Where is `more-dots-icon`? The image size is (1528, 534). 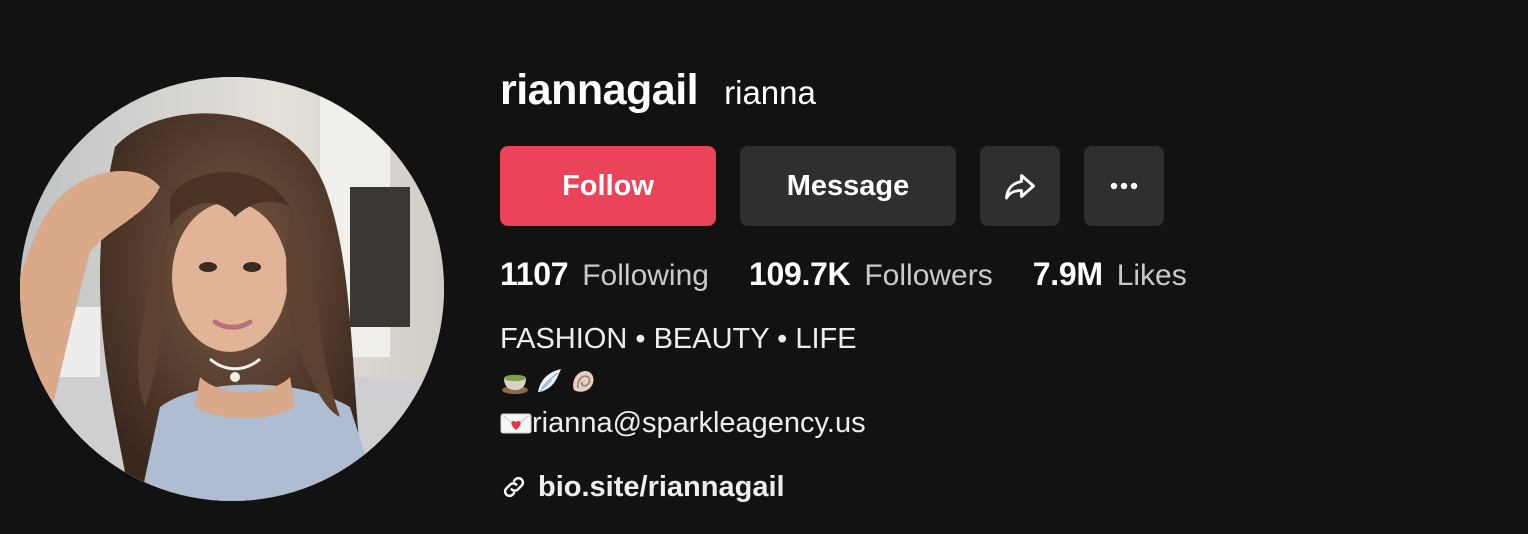
more-dots-icon is located at coordinates (1124, 186).